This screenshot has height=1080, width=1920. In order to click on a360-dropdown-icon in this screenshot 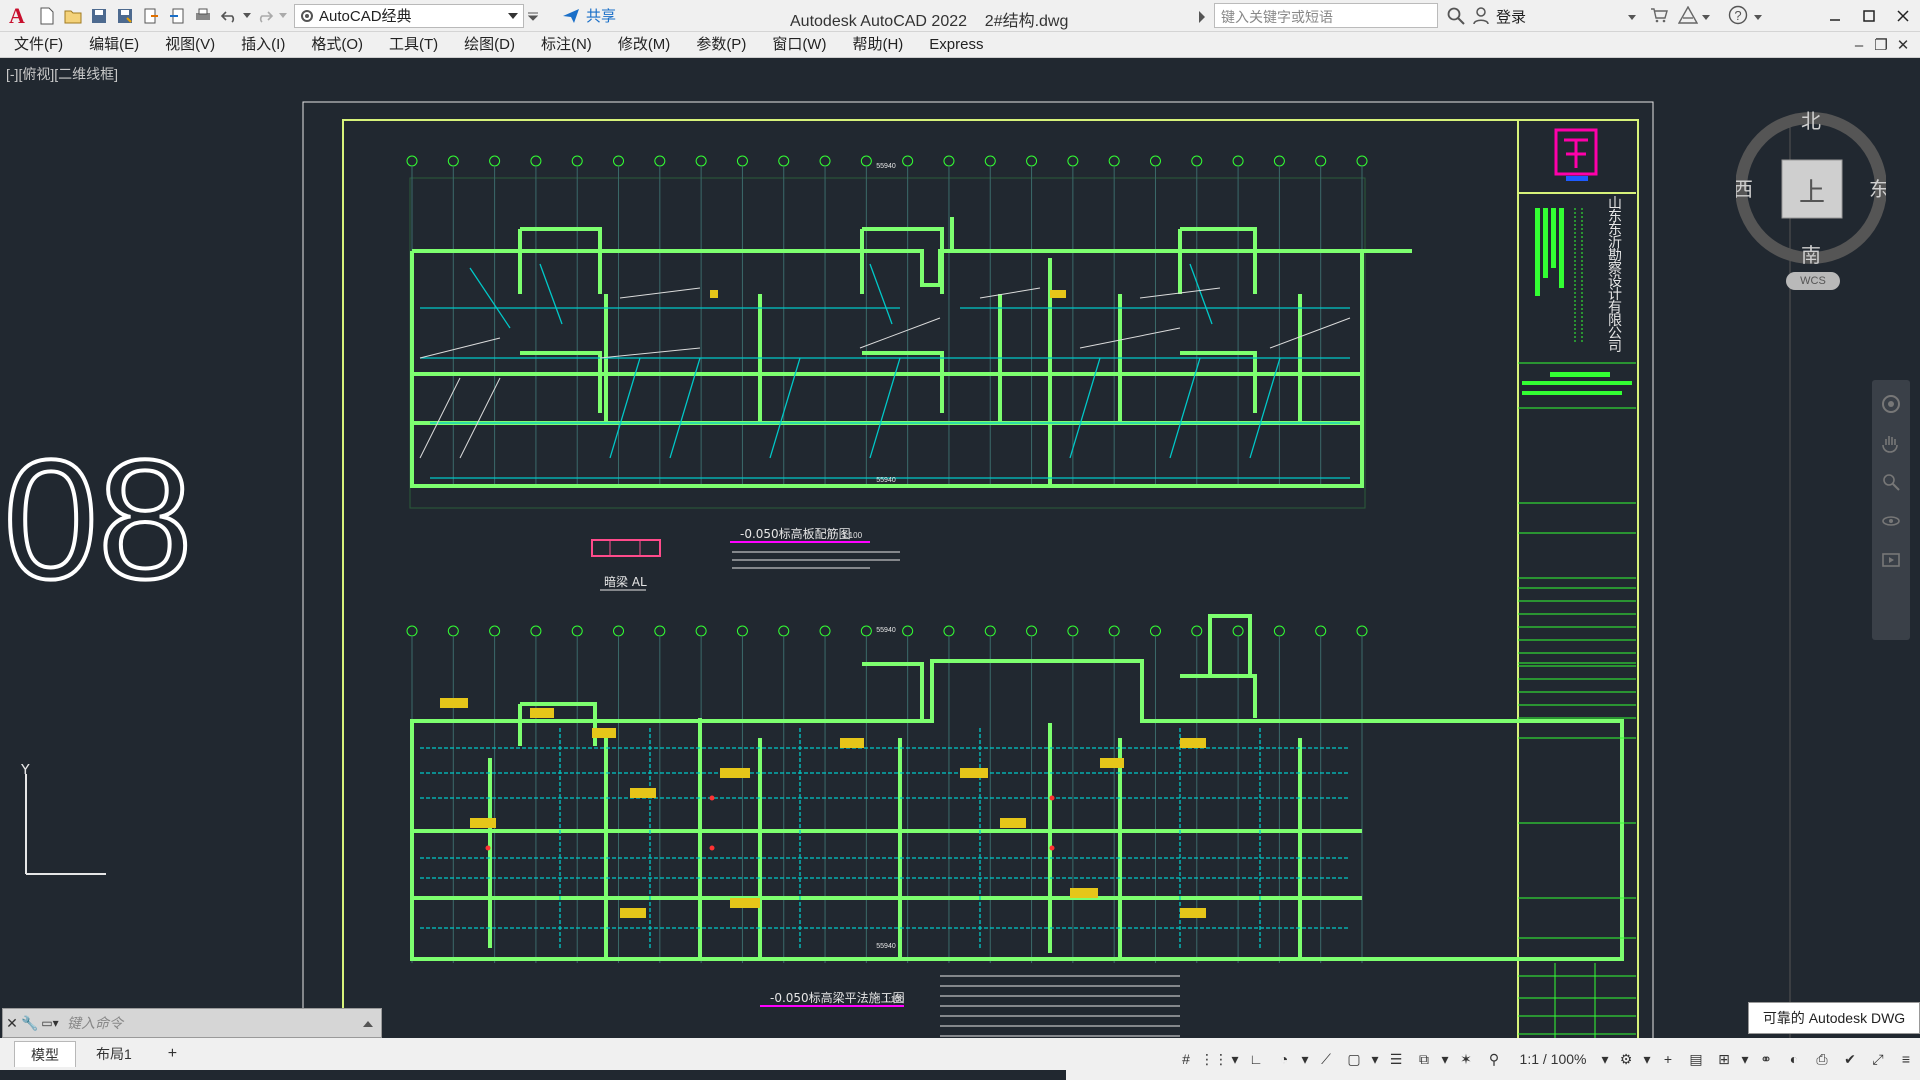, I will do `click(1706, 16)`.